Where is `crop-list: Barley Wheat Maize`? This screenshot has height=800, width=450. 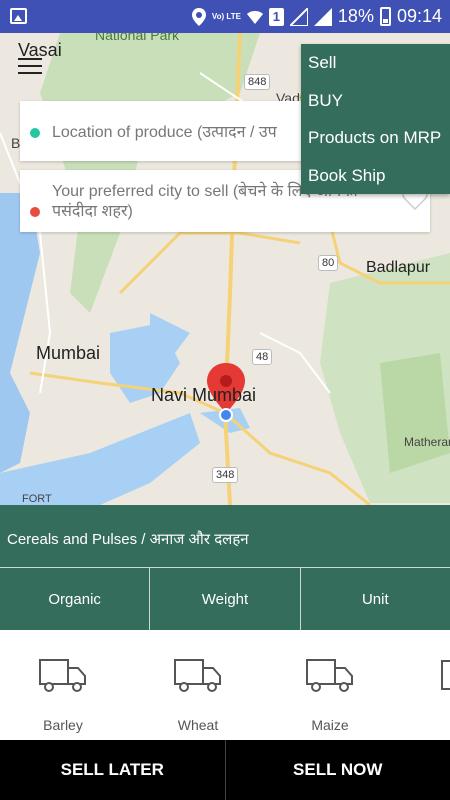 crop-list: Barley Wheat Maize is located at coordinates (225, 685).